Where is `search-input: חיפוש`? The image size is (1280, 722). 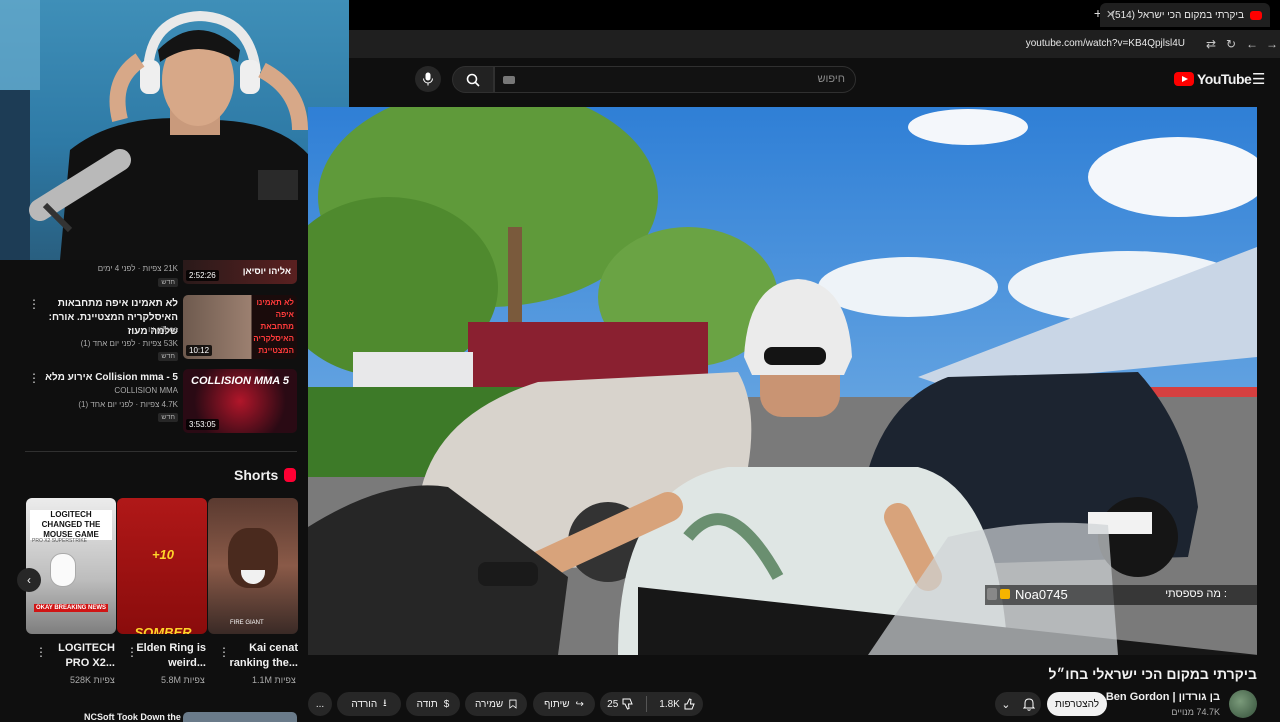
search-input: חיפוש is located at coordinates (675, 79).